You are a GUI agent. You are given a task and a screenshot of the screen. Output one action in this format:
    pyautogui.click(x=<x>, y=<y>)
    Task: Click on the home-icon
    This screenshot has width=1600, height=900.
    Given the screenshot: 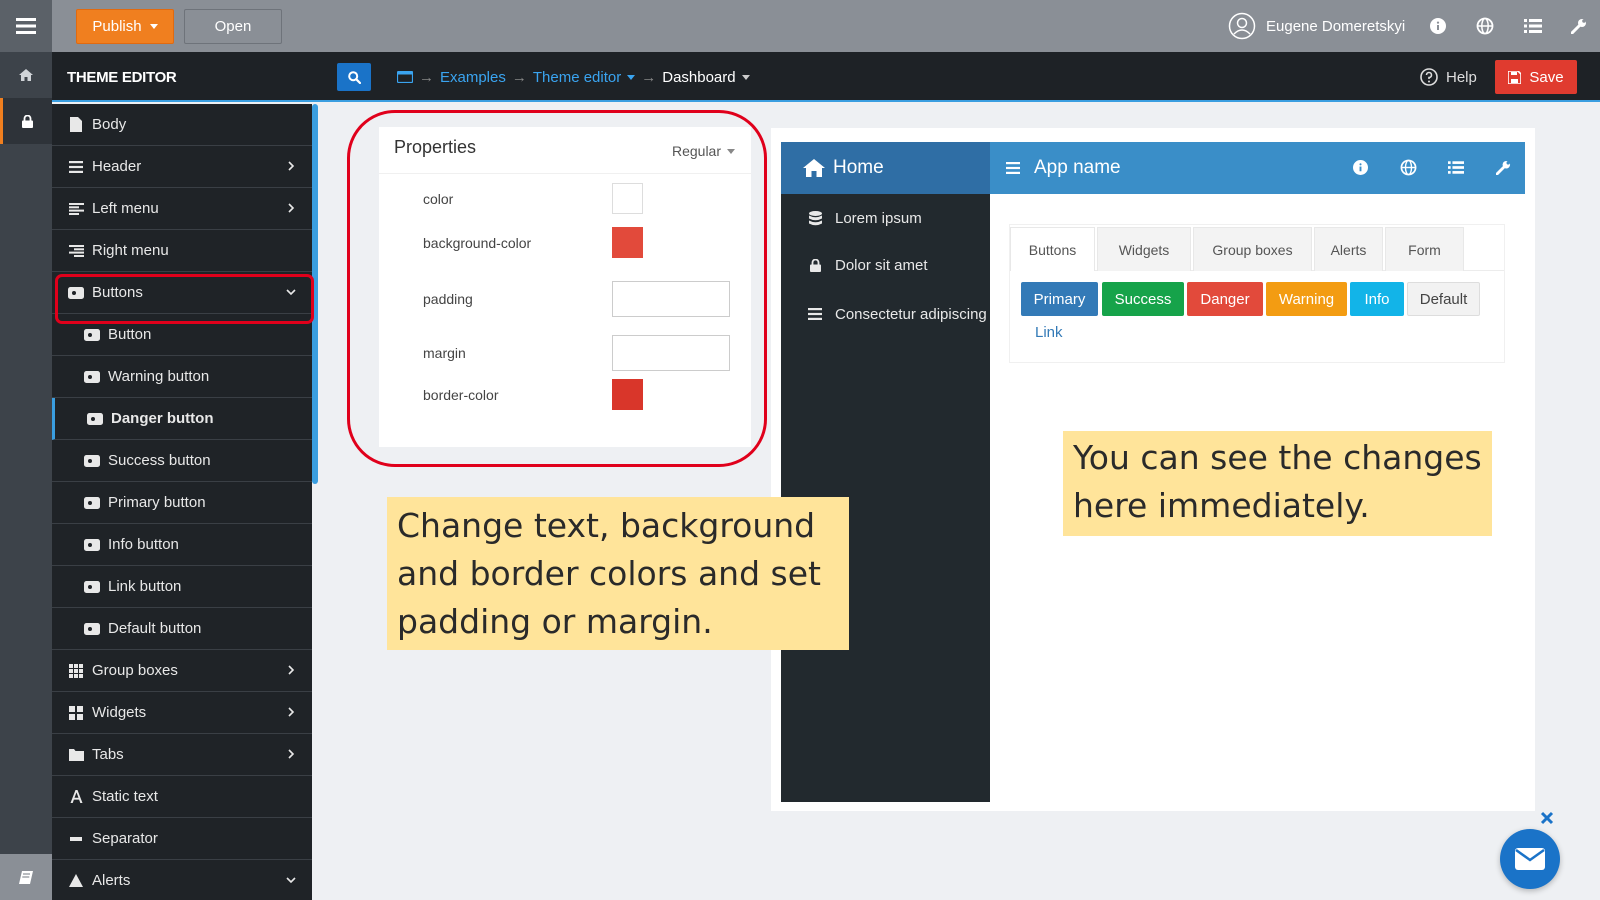 What is the action you would take?
    pyautogui.click(x=814, y=168)
    